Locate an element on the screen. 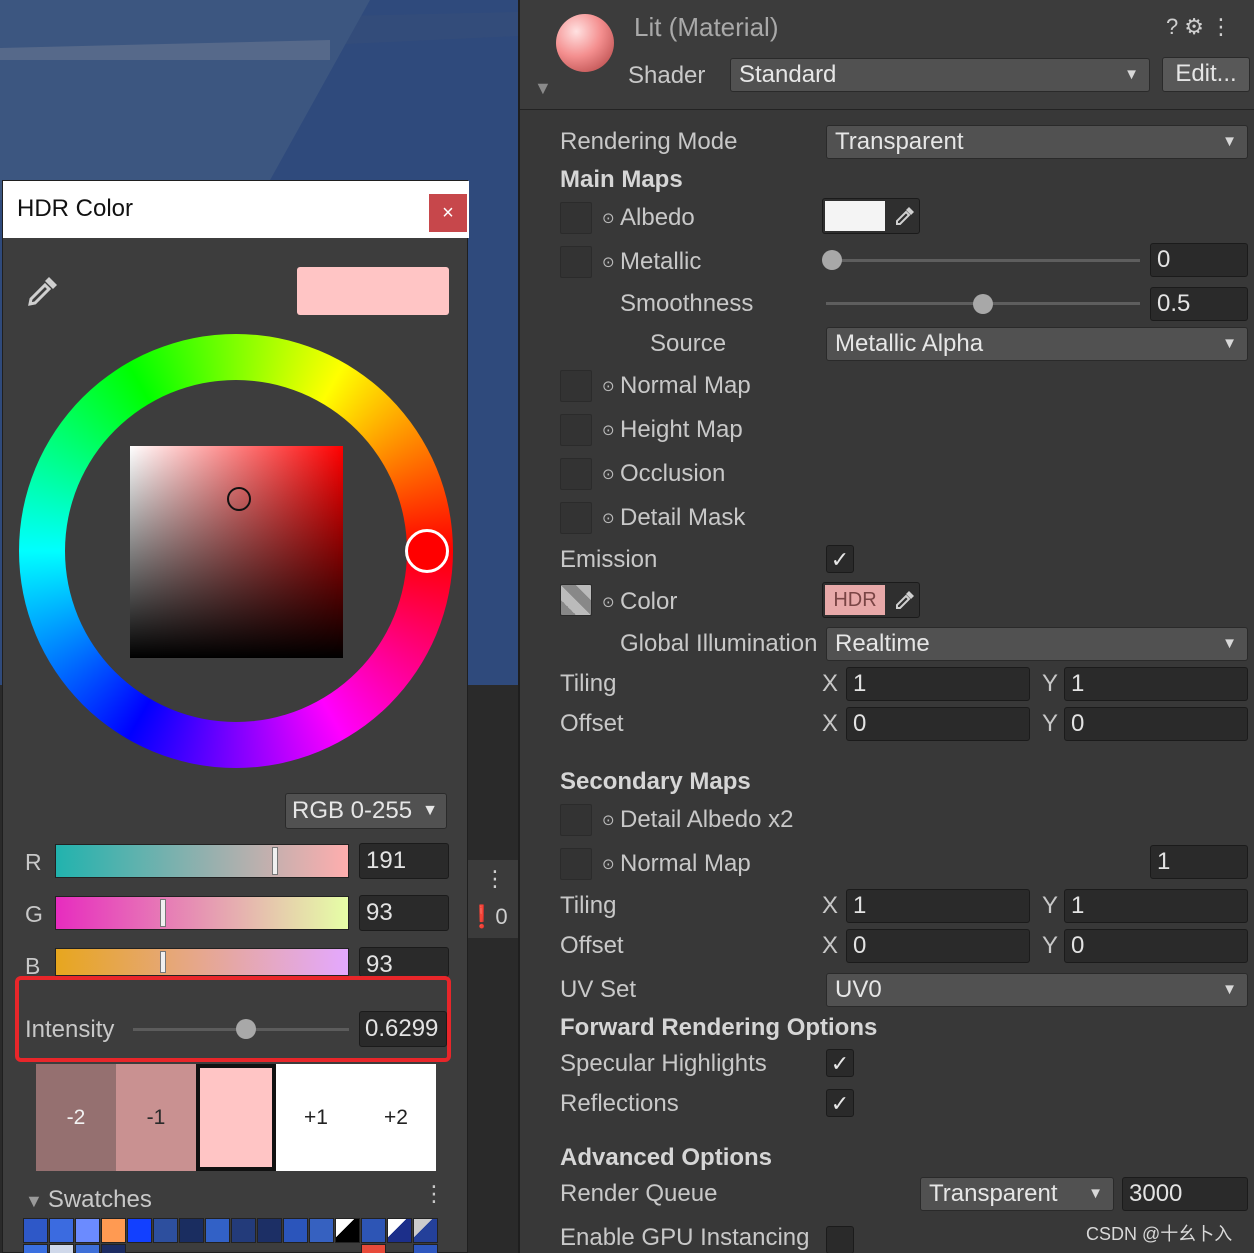  secondary-offset-y: 0 is located at coordinates (1156, 946).